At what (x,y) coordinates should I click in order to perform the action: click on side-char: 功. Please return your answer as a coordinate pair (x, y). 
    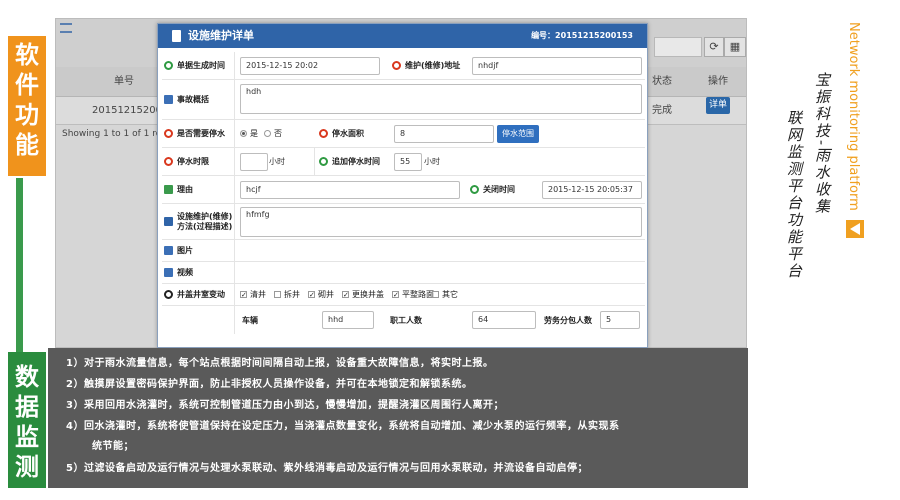
    Looking at the image, I should click on (27, 115).